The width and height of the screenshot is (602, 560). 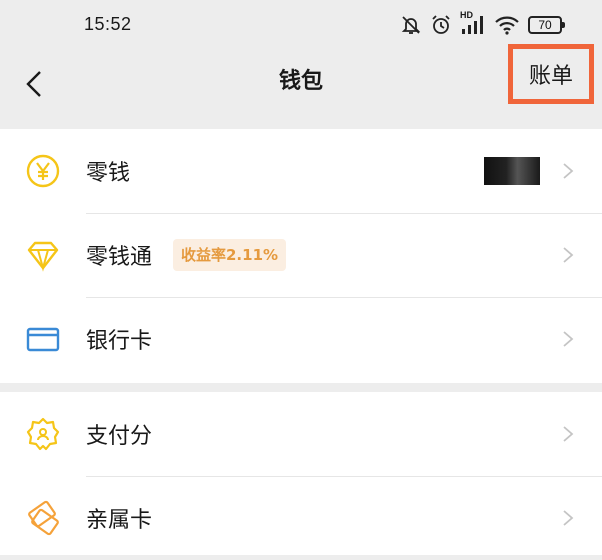 I want to click on wifi-icon, so click(x=507, y=25).